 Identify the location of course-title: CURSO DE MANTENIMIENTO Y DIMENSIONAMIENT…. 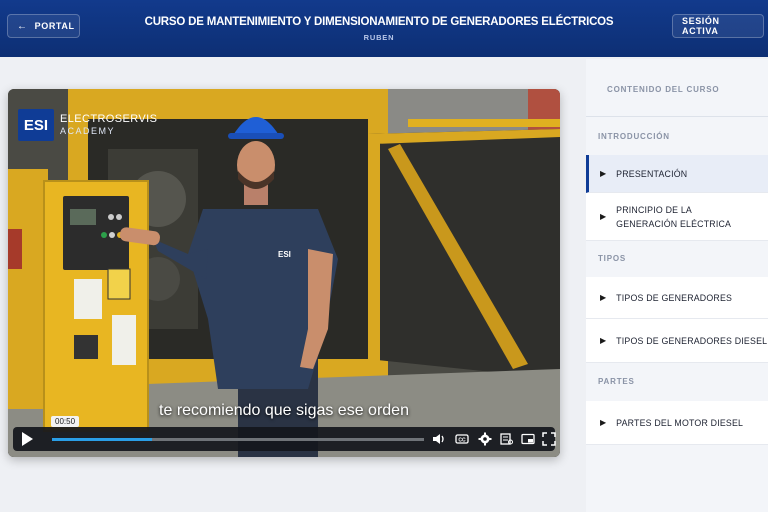
(379, 22).